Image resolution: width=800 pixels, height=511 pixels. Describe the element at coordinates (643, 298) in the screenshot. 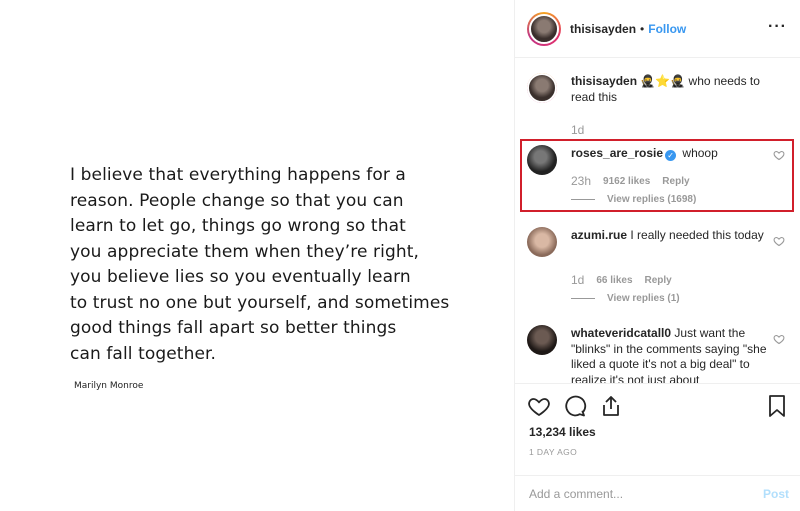

I see `view-replies-label: View replies (1)` at that location.